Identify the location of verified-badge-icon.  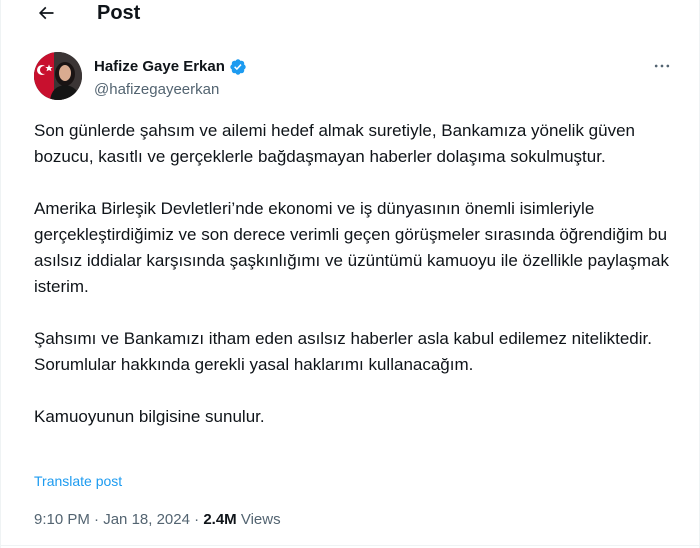
(238, 67).